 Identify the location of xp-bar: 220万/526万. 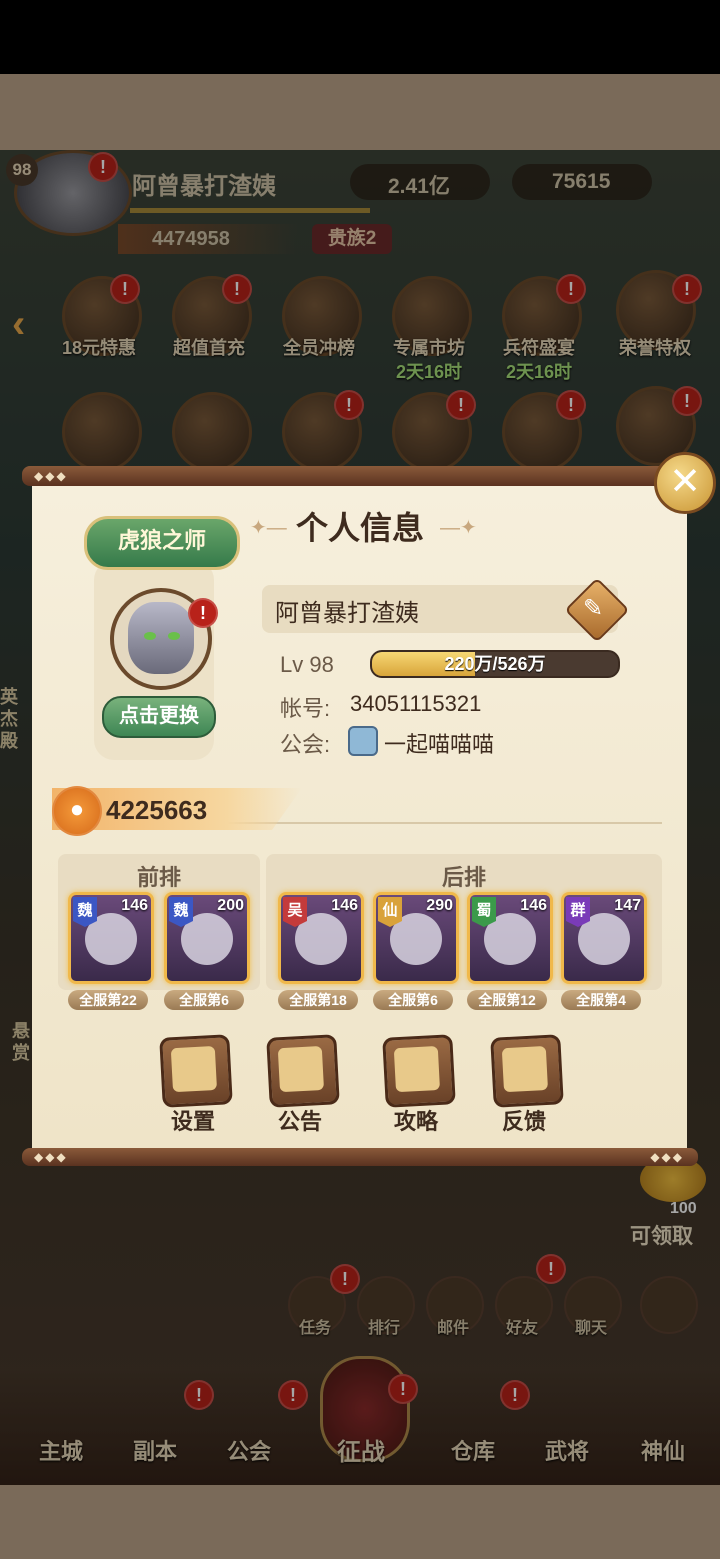
(495, 664).